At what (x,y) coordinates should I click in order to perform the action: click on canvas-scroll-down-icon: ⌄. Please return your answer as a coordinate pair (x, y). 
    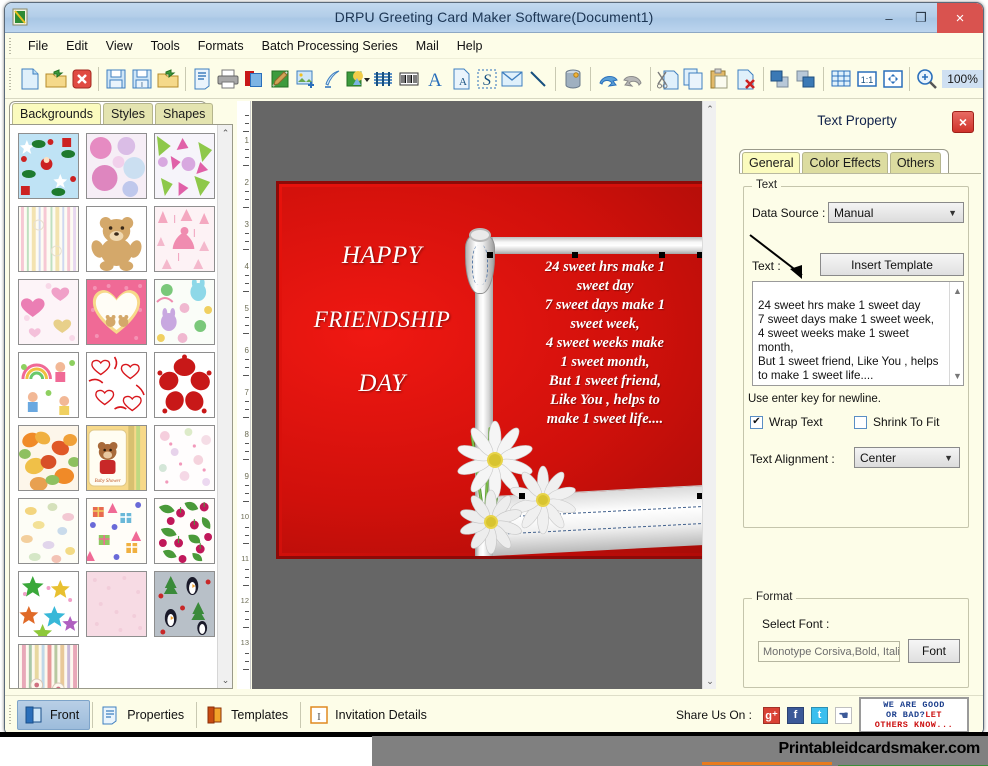
    Looking at the image, I should click on (709, 681).